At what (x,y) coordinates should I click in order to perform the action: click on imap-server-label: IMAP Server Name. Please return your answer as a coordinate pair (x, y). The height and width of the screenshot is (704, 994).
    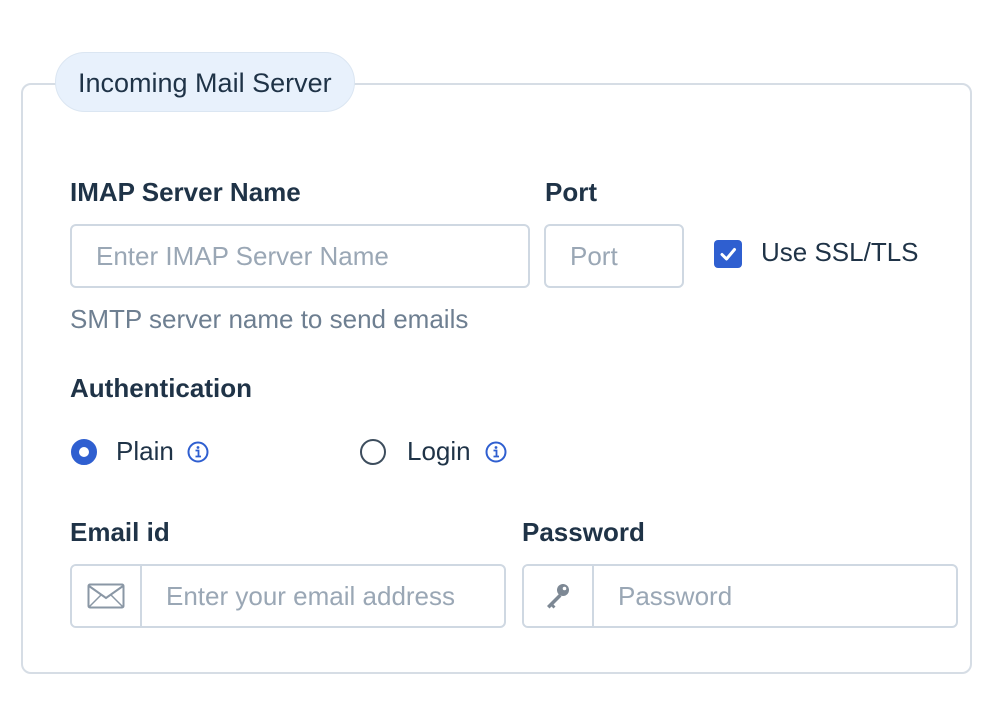
    Looking at the image, I should click on (185, 192).